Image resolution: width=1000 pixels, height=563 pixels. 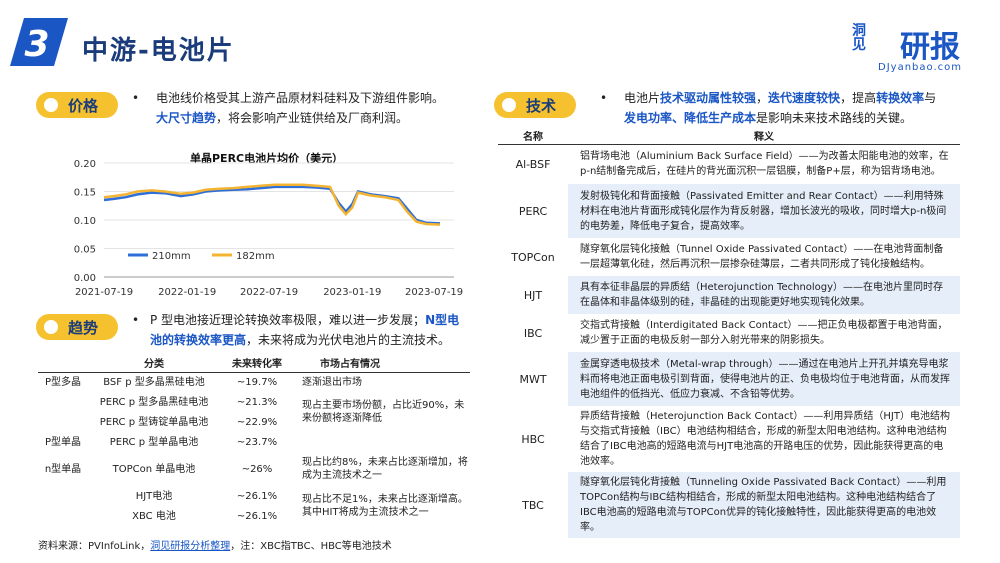 What do you see at coordinates (63, 469) in the screenshot?
I see `trend-group: n型单晶` at bounding box center [63, 469].